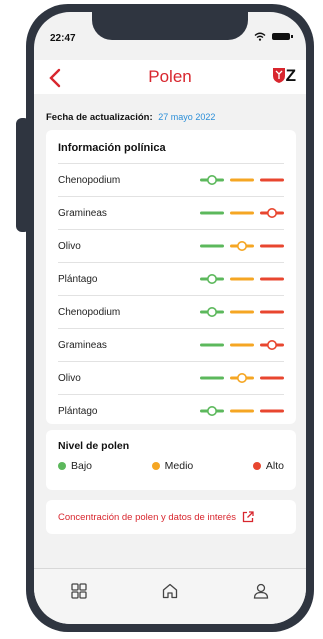 The height and width of the screenshot is (639, 323). Describe the element at coordinates (248, 517) in the screenshot. I see `external-link-icon` at that location.